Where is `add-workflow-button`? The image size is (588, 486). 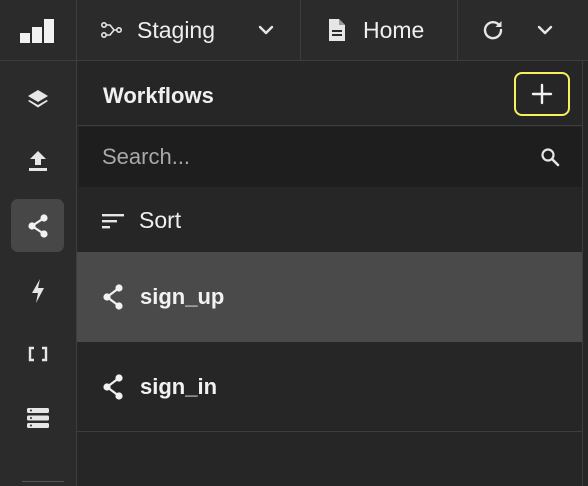 add-workflow-button is located at coordinates (542, 94).